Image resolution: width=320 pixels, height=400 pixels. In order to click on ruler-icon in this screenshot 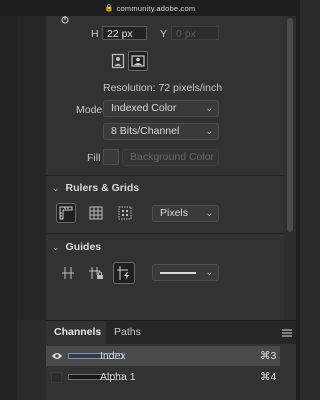, I will do `click(66, 213)`.